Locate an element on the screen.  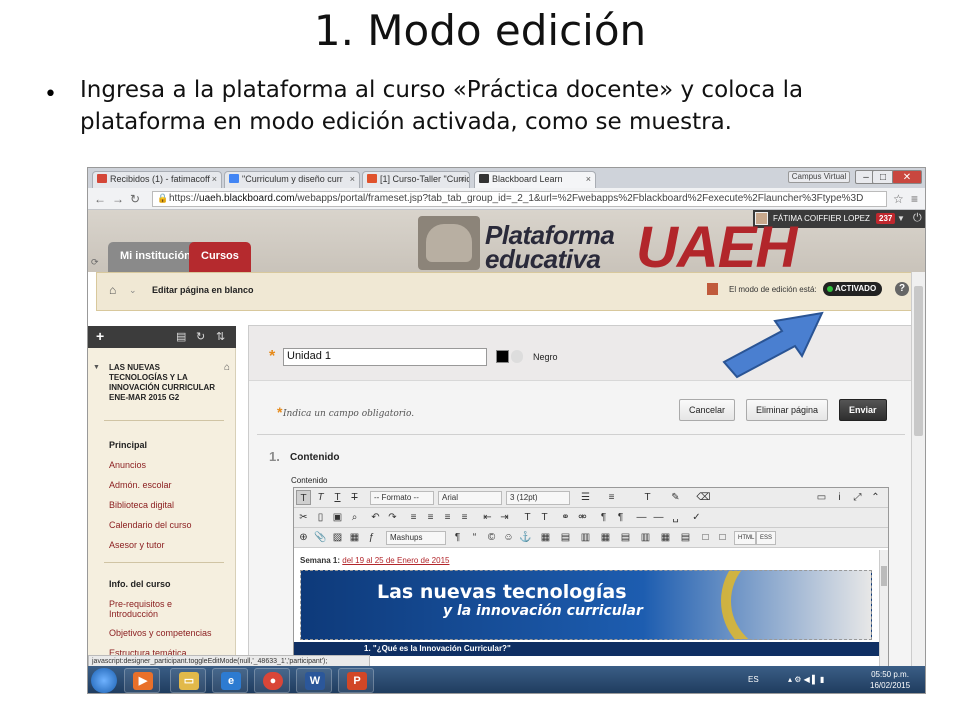
fullscreen-icon: ⤢ is located at coordinates (857, 497).